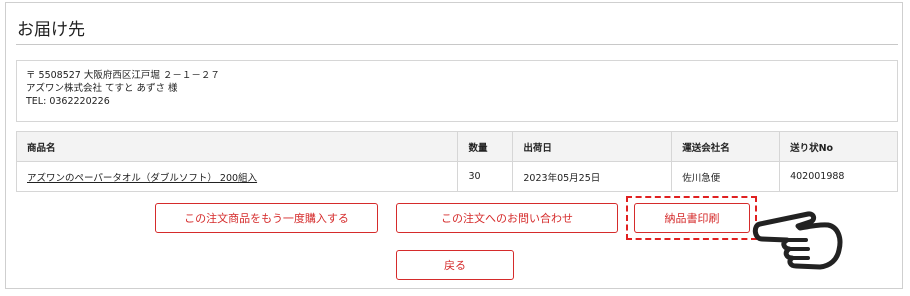  I want to click on column-header-quantity: 数量, so click(485, 146).